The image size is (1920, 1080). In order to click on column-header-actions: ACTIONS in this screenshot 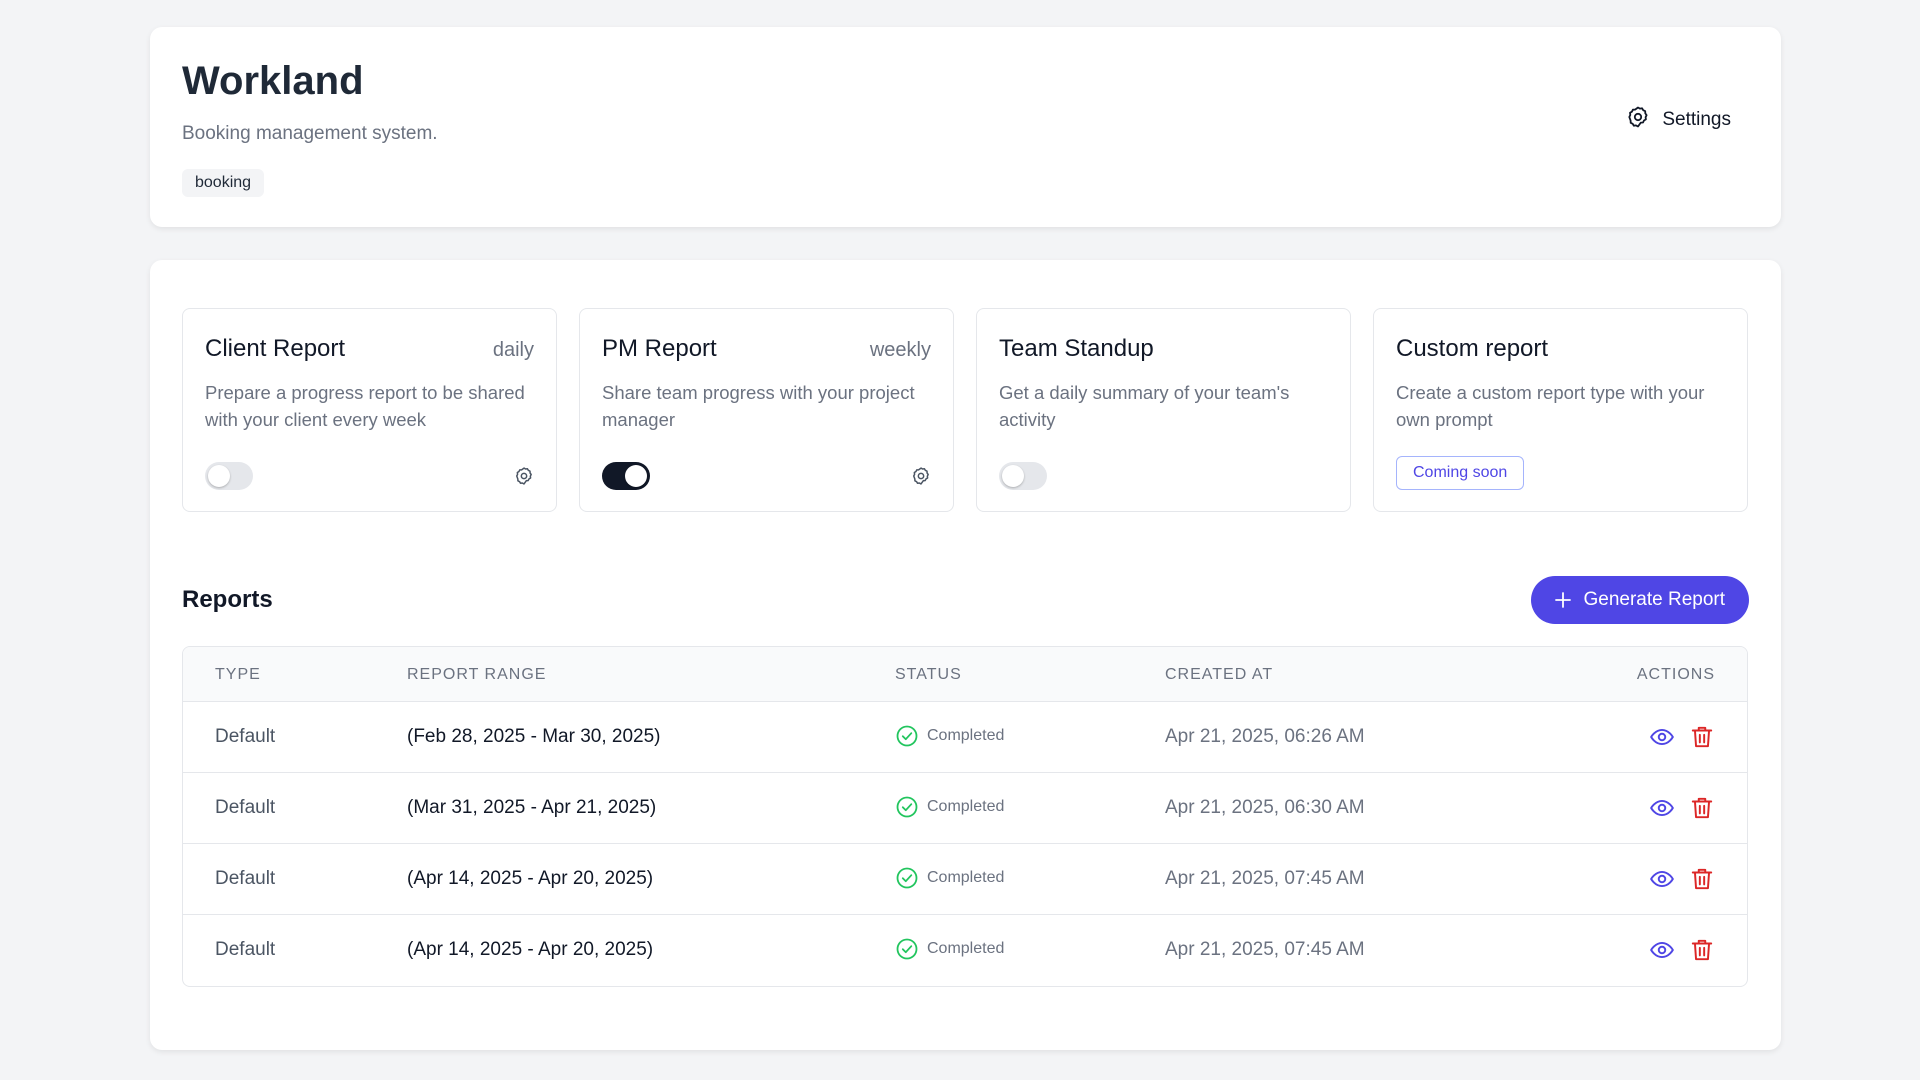, I will do `click(1675, 674)`.